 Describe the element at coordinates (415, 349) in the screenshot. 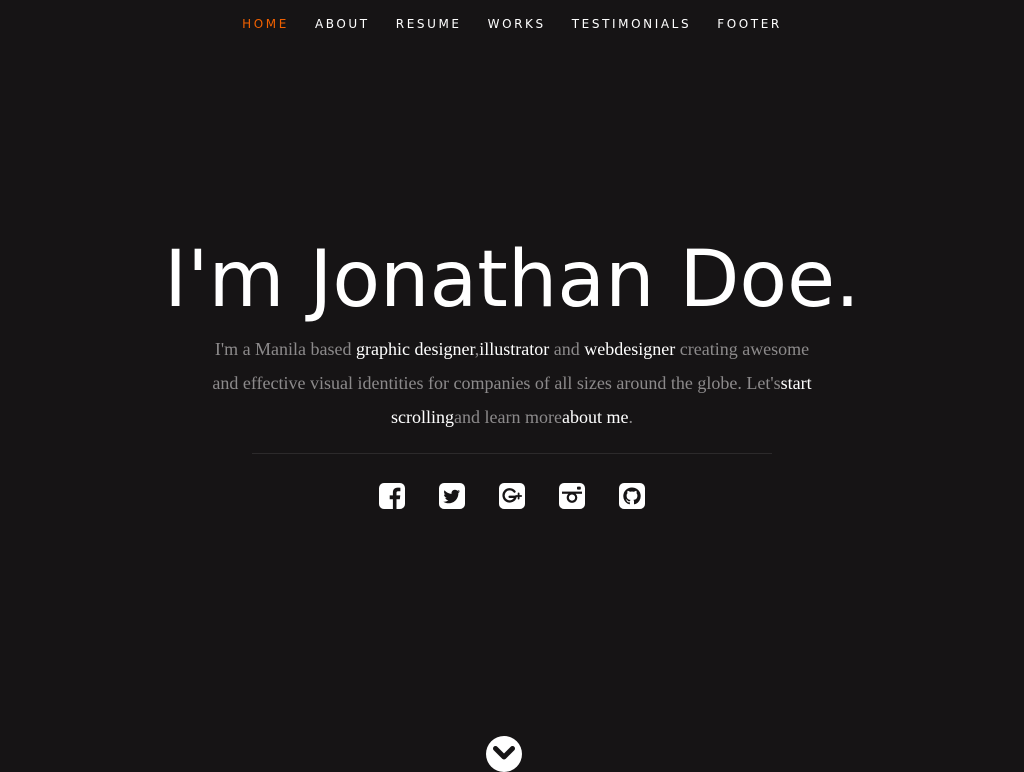

I see `link-graphic-designer: graphic designer` at that location.